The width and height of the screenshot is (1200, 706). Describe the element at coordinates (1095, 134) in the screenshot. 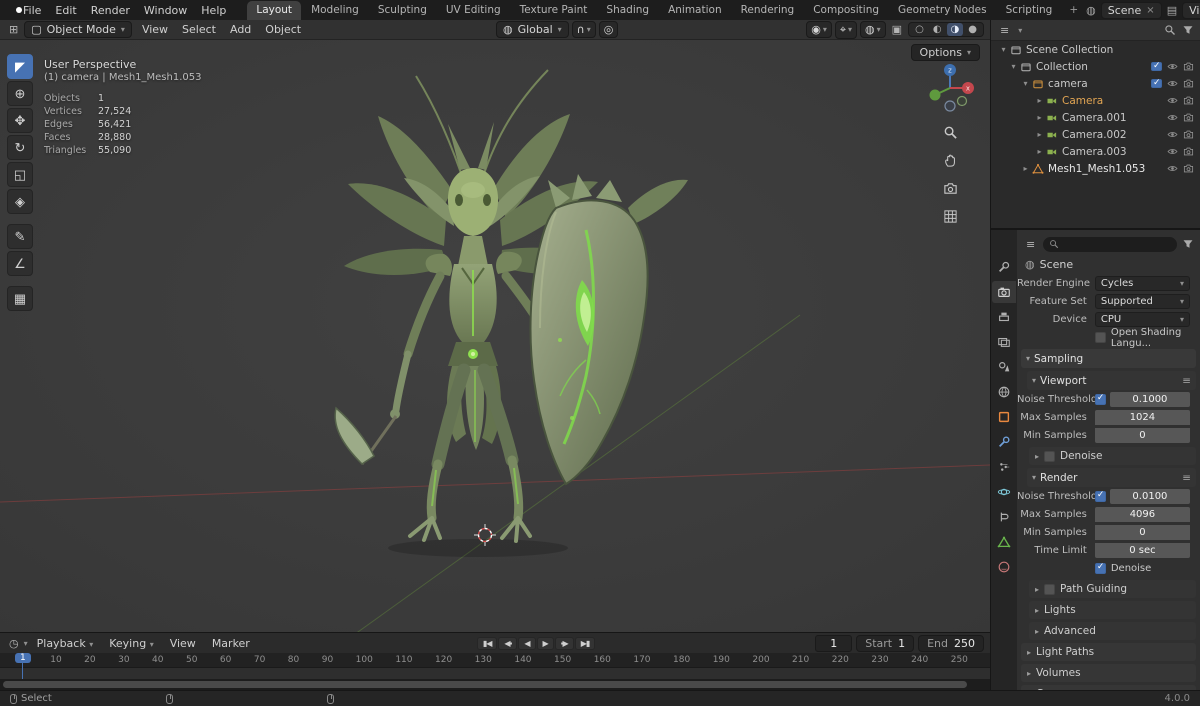

I see `outliner-row-camera-002: ▸ Camera.002` at that location.